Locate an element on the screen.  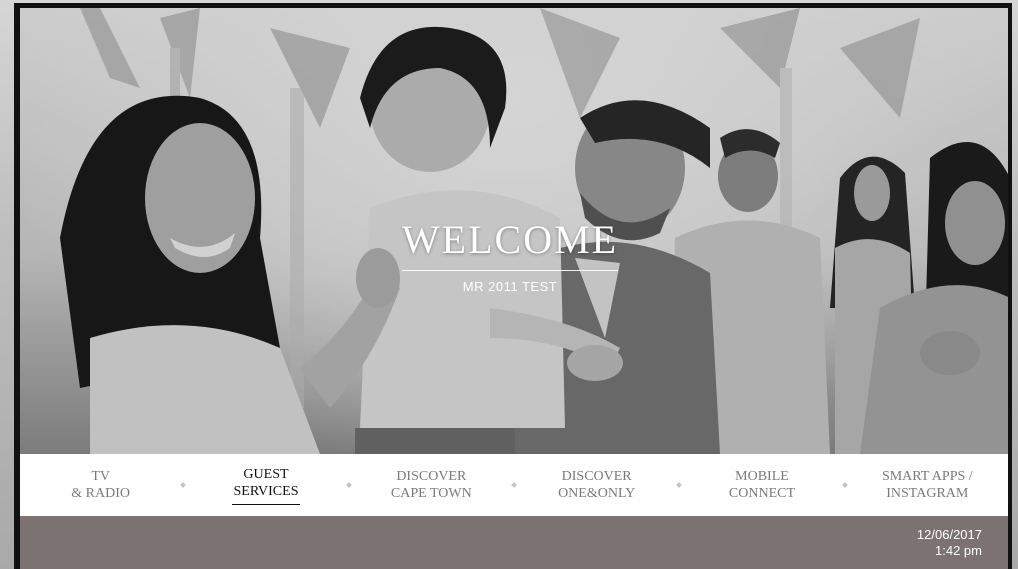
menu-item-label-line2: ONE&ONLY is located at coordinates (597, 493).